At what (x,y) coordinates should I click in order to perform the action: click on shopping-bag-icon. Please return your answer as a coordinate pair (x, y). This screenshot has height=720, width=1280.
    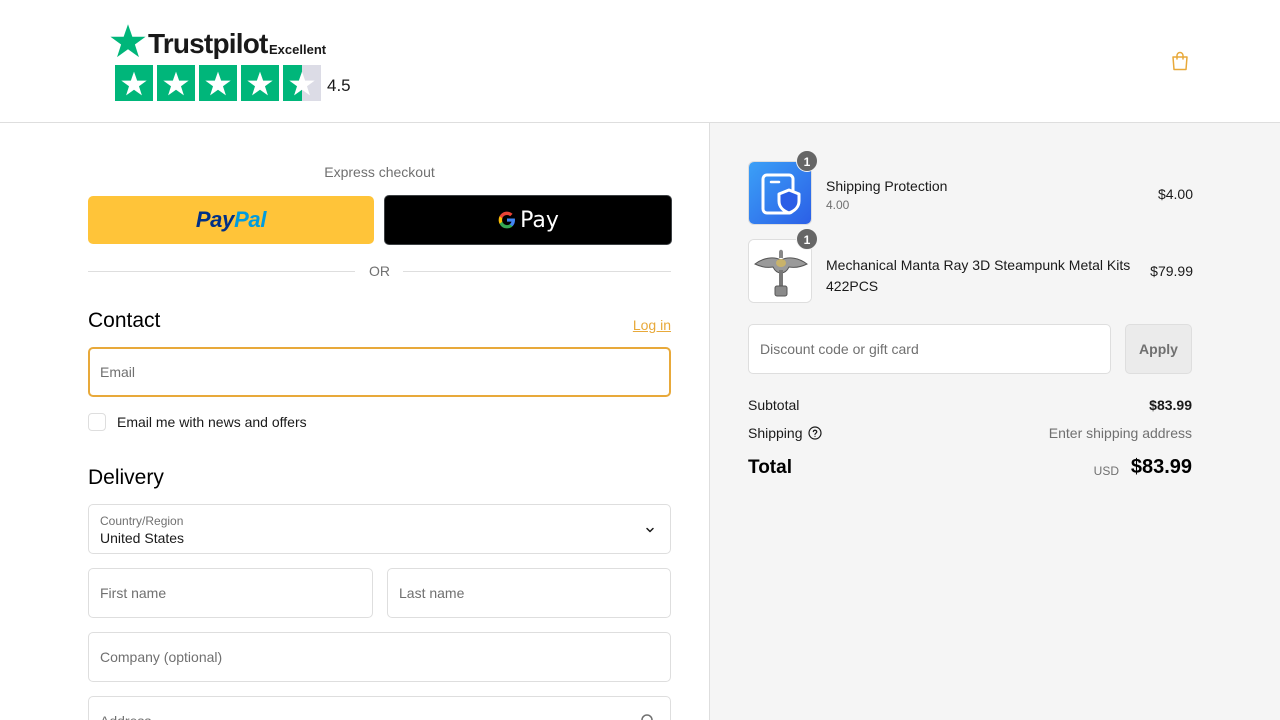
    Looking at the image, I should click on (1180, 61).